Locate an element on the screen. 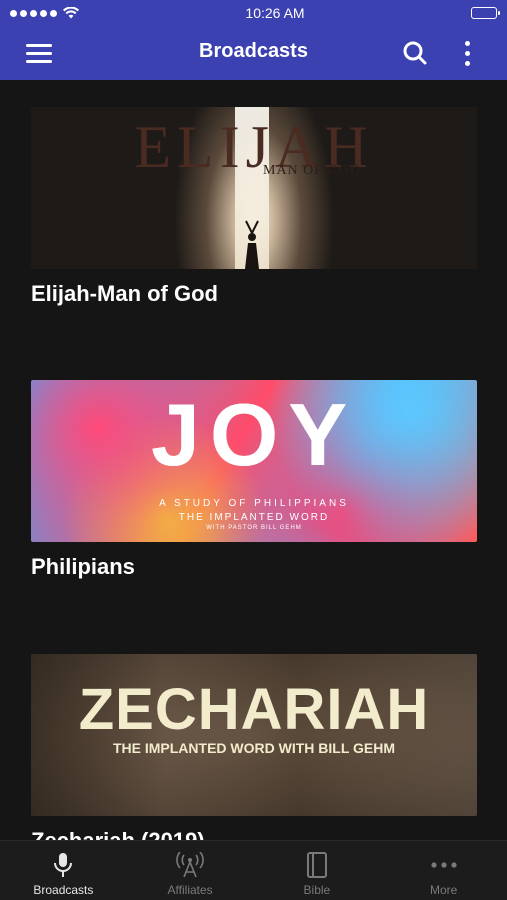  banner-subtitle: THE IMPLANTED WORD WITH BILL GEHM is located at coordinates (254, 748).